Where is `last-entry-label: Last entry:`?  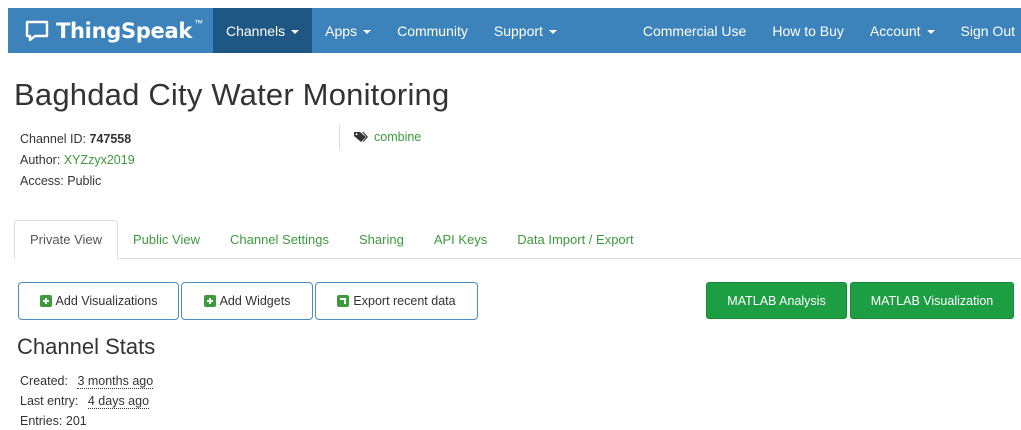 last-entry-label: Last entry: is located at coordinates (49, 401).